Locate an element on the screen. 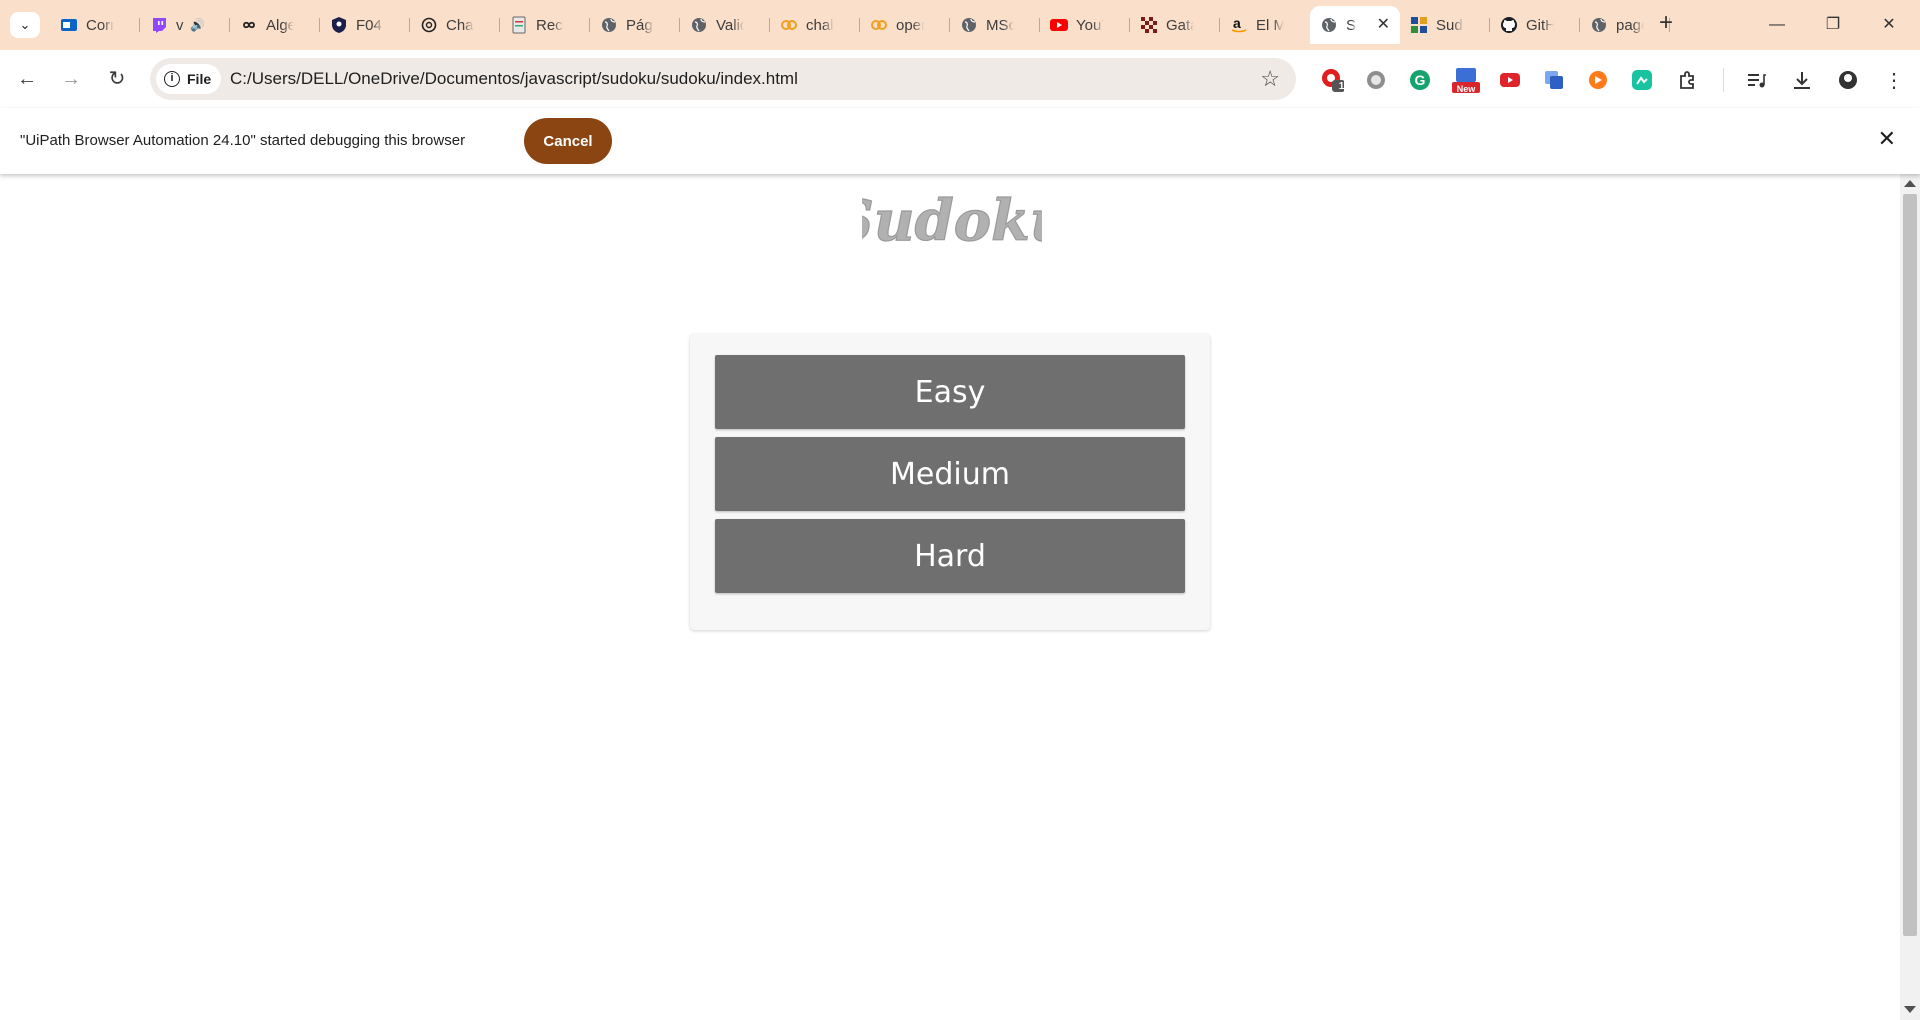 This screenshot has width=1920, height=1020. tab-chatgpt: ChatGPT is located at coordinates (455, 25).